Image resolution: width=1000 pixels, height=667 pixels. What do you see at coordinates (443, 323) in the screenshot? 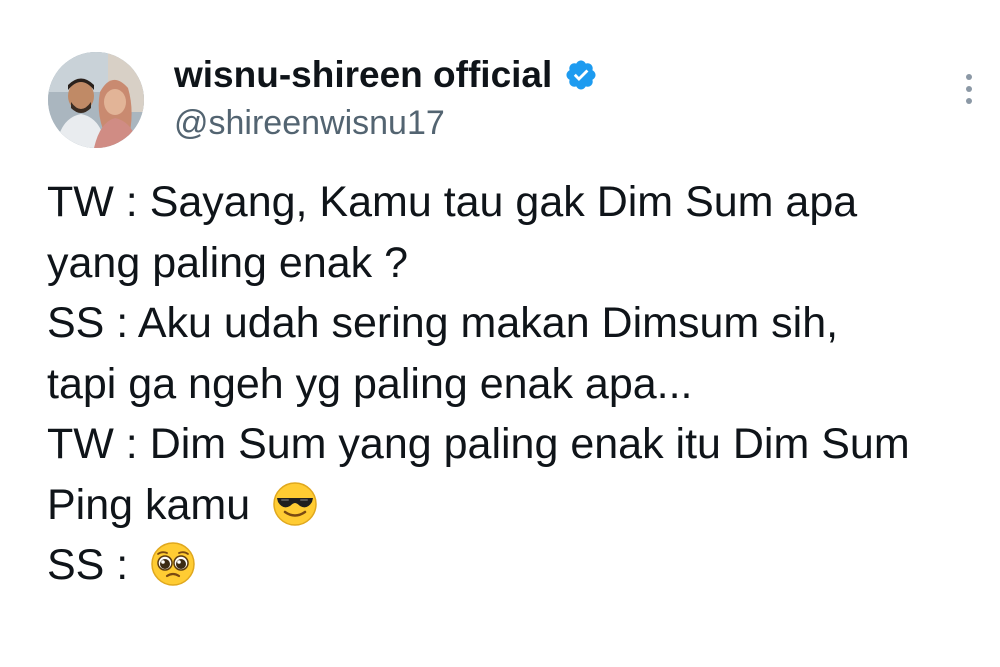
I see `tweet-line: SS : Aku udah sering makan Dimsum sih,` at bounding box center [443, 323].